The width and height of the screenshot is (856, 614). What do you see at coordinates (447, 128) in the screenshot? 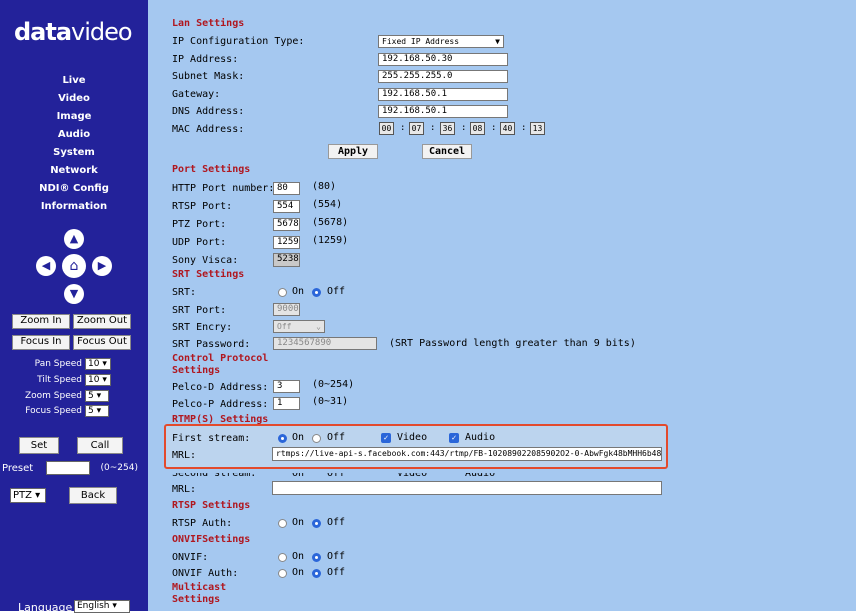
I see `mac-octet-3: 36` at bounding box center [447, 128].